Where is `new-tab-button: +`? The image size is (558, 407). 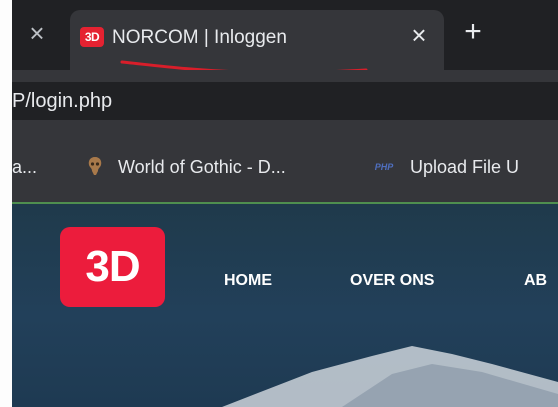
new-tab-button: + is located at coordinates (473, 32).